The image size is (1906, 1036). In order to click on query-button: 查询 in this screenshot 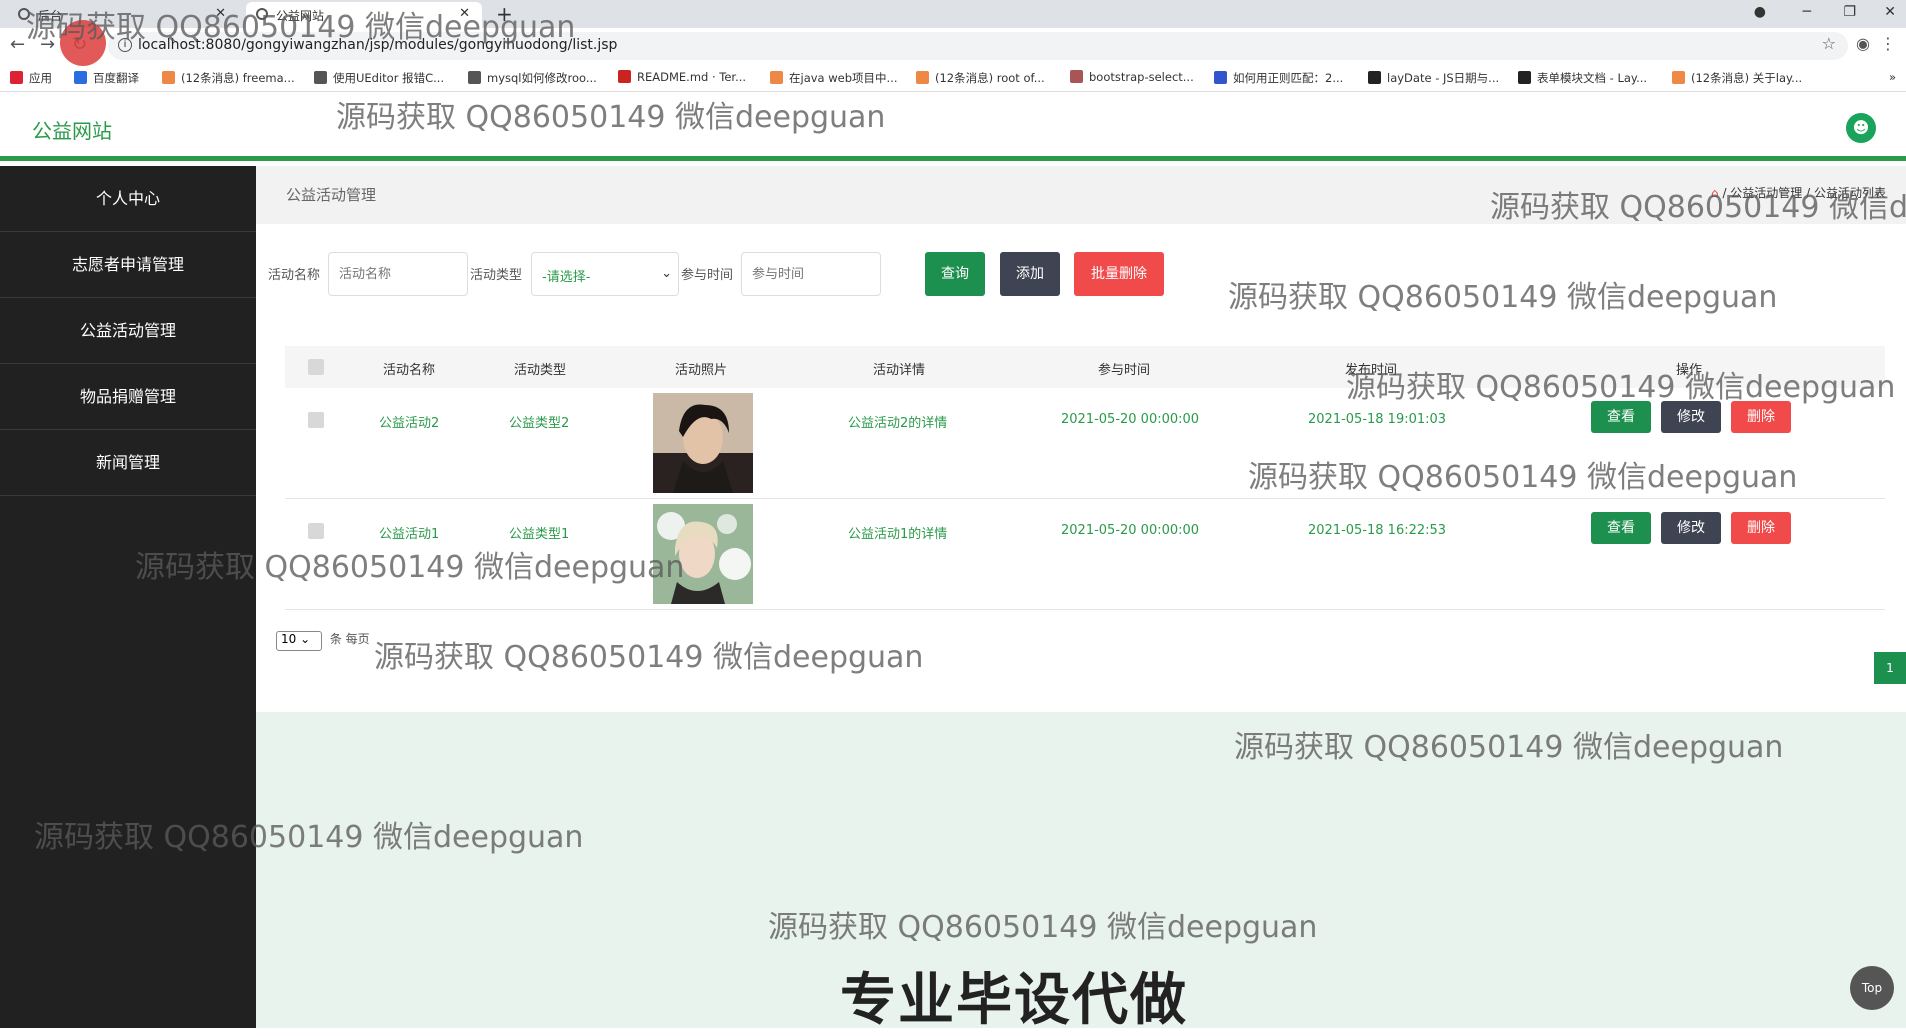, I will do `click(955, 274)`.